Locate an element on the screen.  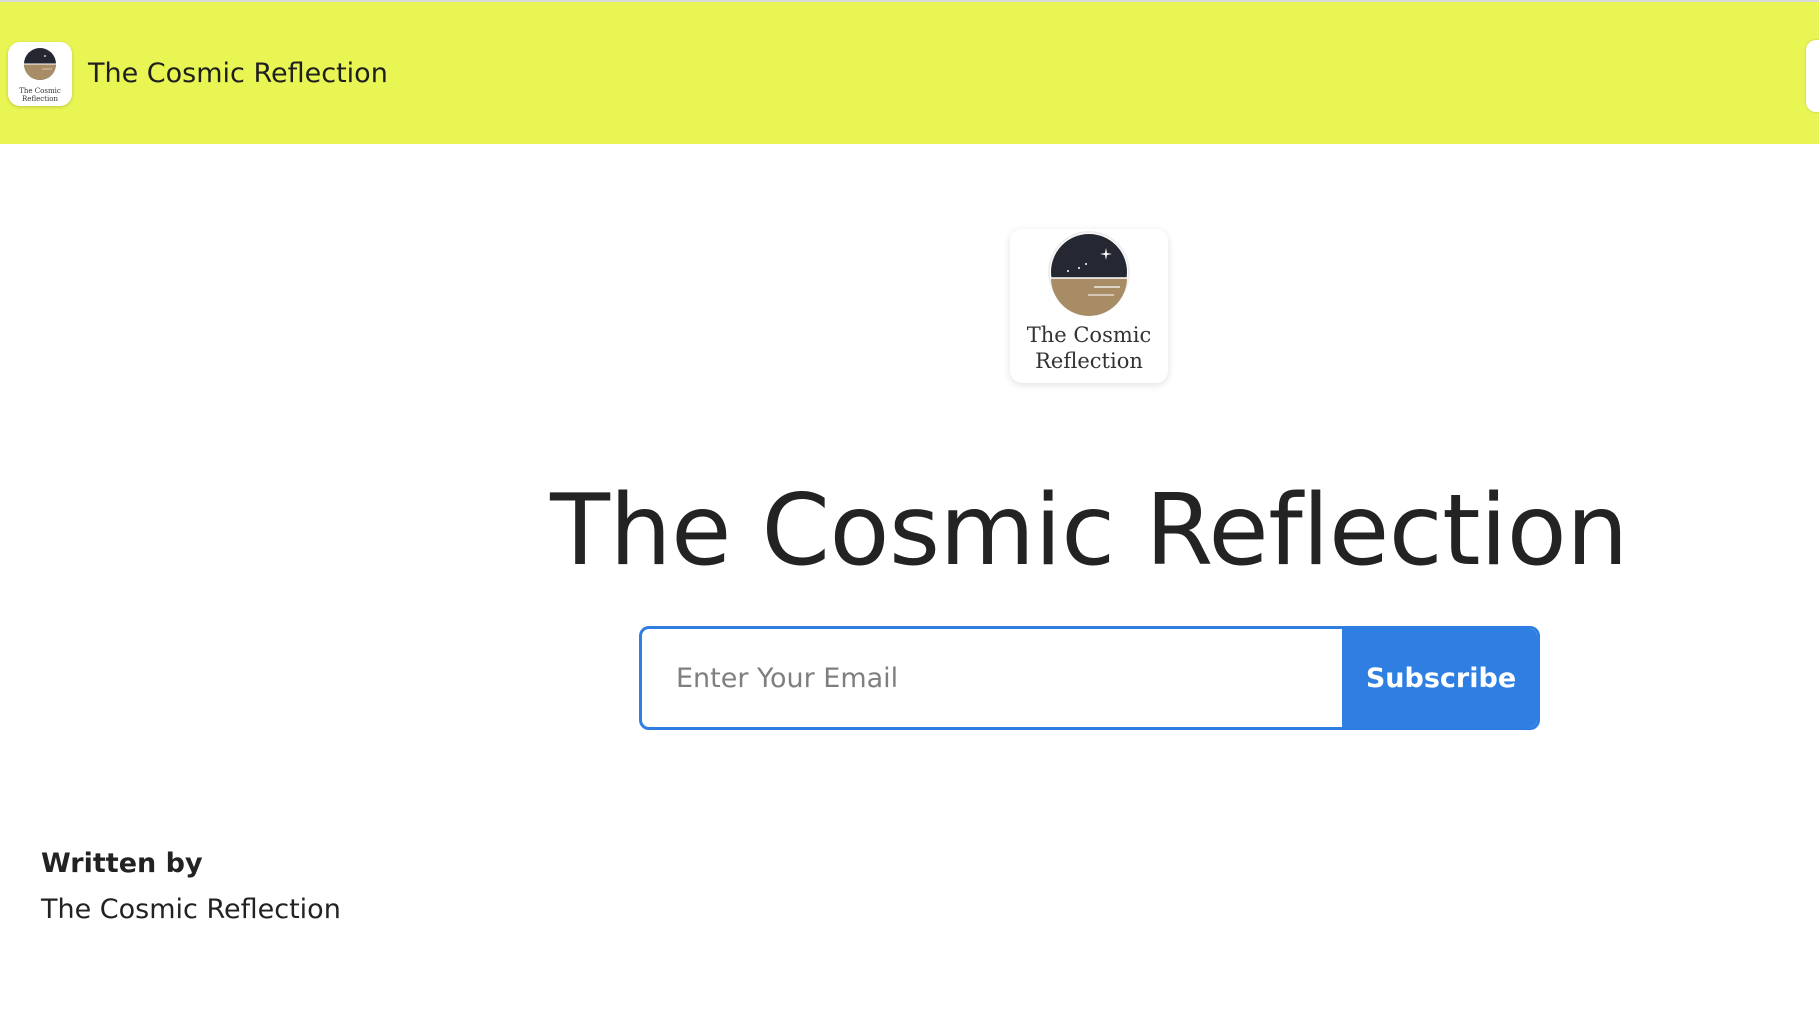
hero-logo: The Cosmic Reflection is located at coordinates (1089, 306).